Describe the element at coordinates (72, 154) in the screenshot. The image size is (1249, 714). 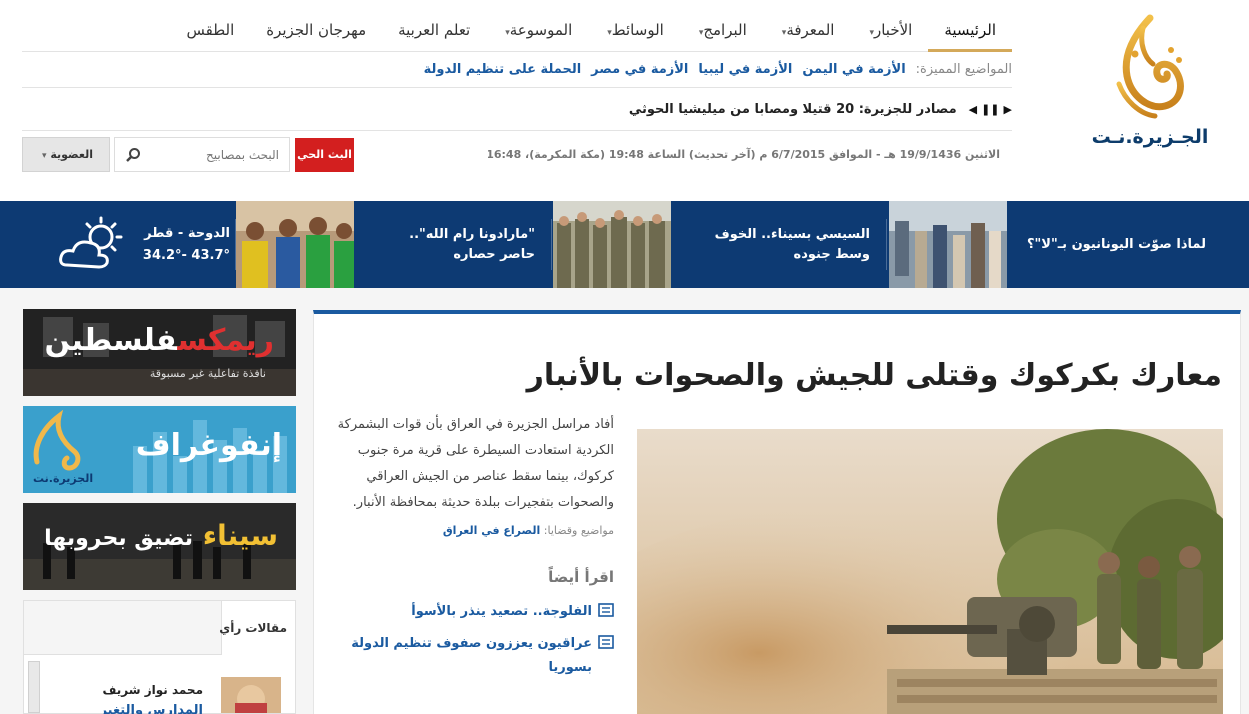
I see `membership-label: العضوية` at that location.